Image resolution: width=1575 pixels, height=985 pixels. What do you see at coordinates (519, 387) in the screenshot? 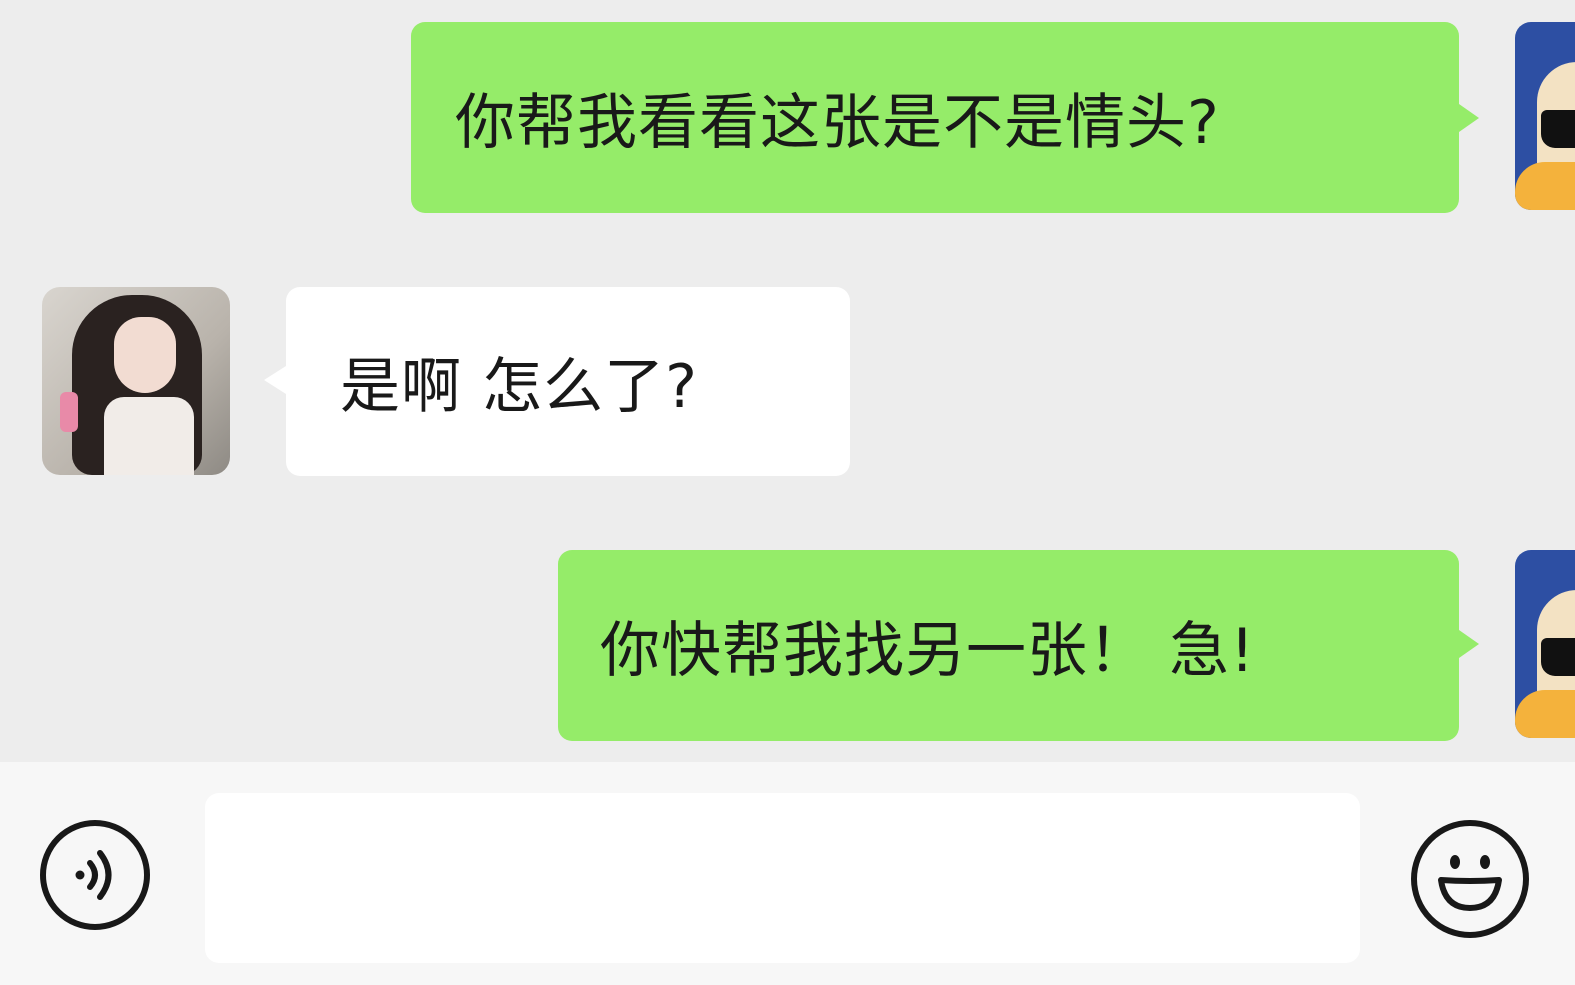
I see `message-text: 是啊 怎么了?` at bounding box center [519, 387].